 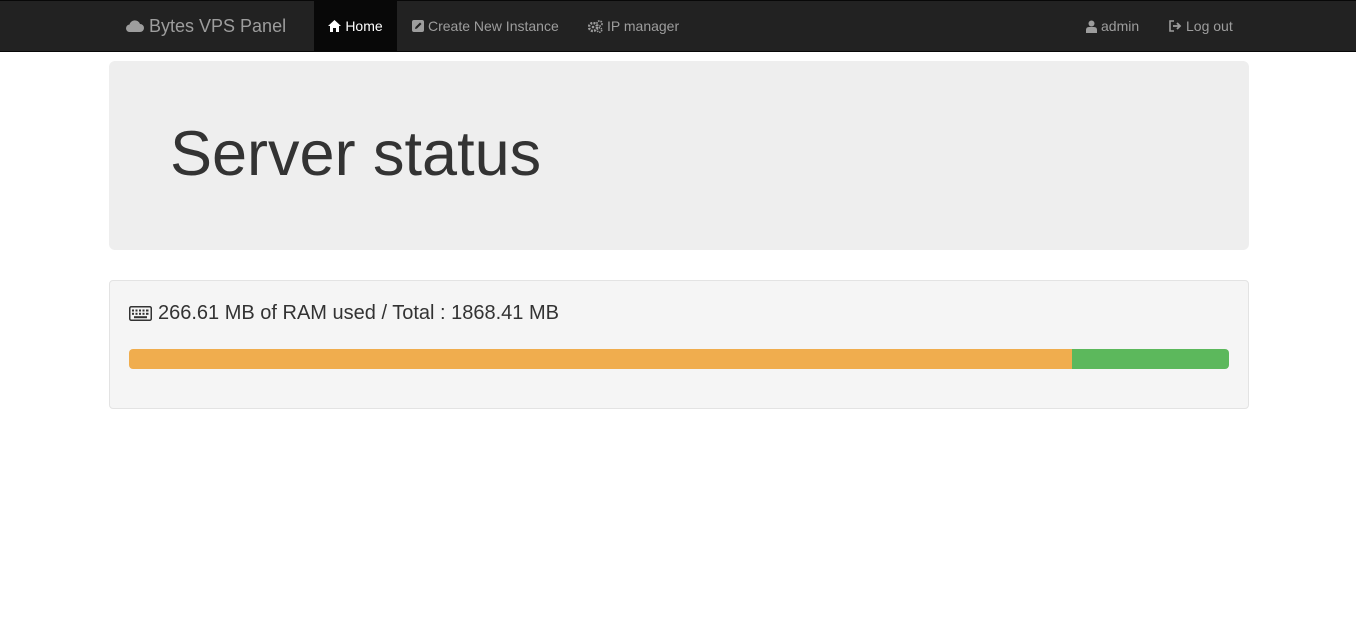 I want to click on cloud-icon, so click(x=135, y=26).